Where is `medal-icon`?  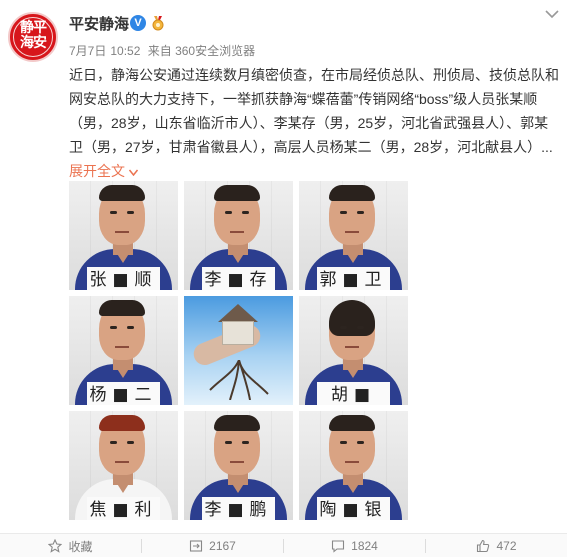 medal-icon is located at coordinates (158, 23).